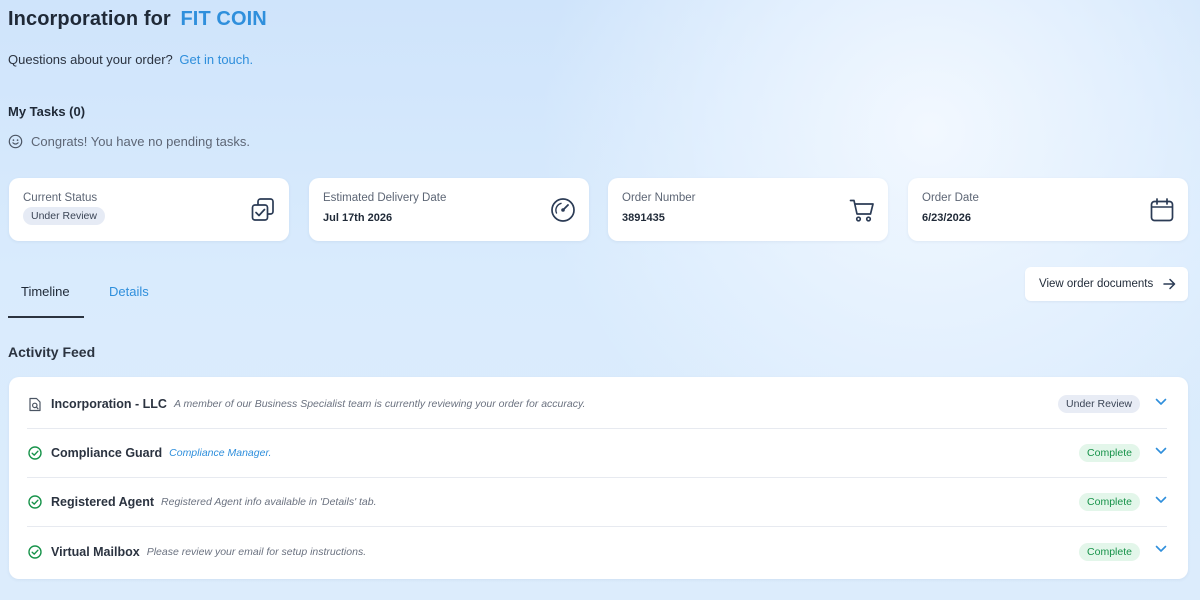 This screenshot has width=1200, height=600. I want to click on speedometer-icon, so click(563, 210).